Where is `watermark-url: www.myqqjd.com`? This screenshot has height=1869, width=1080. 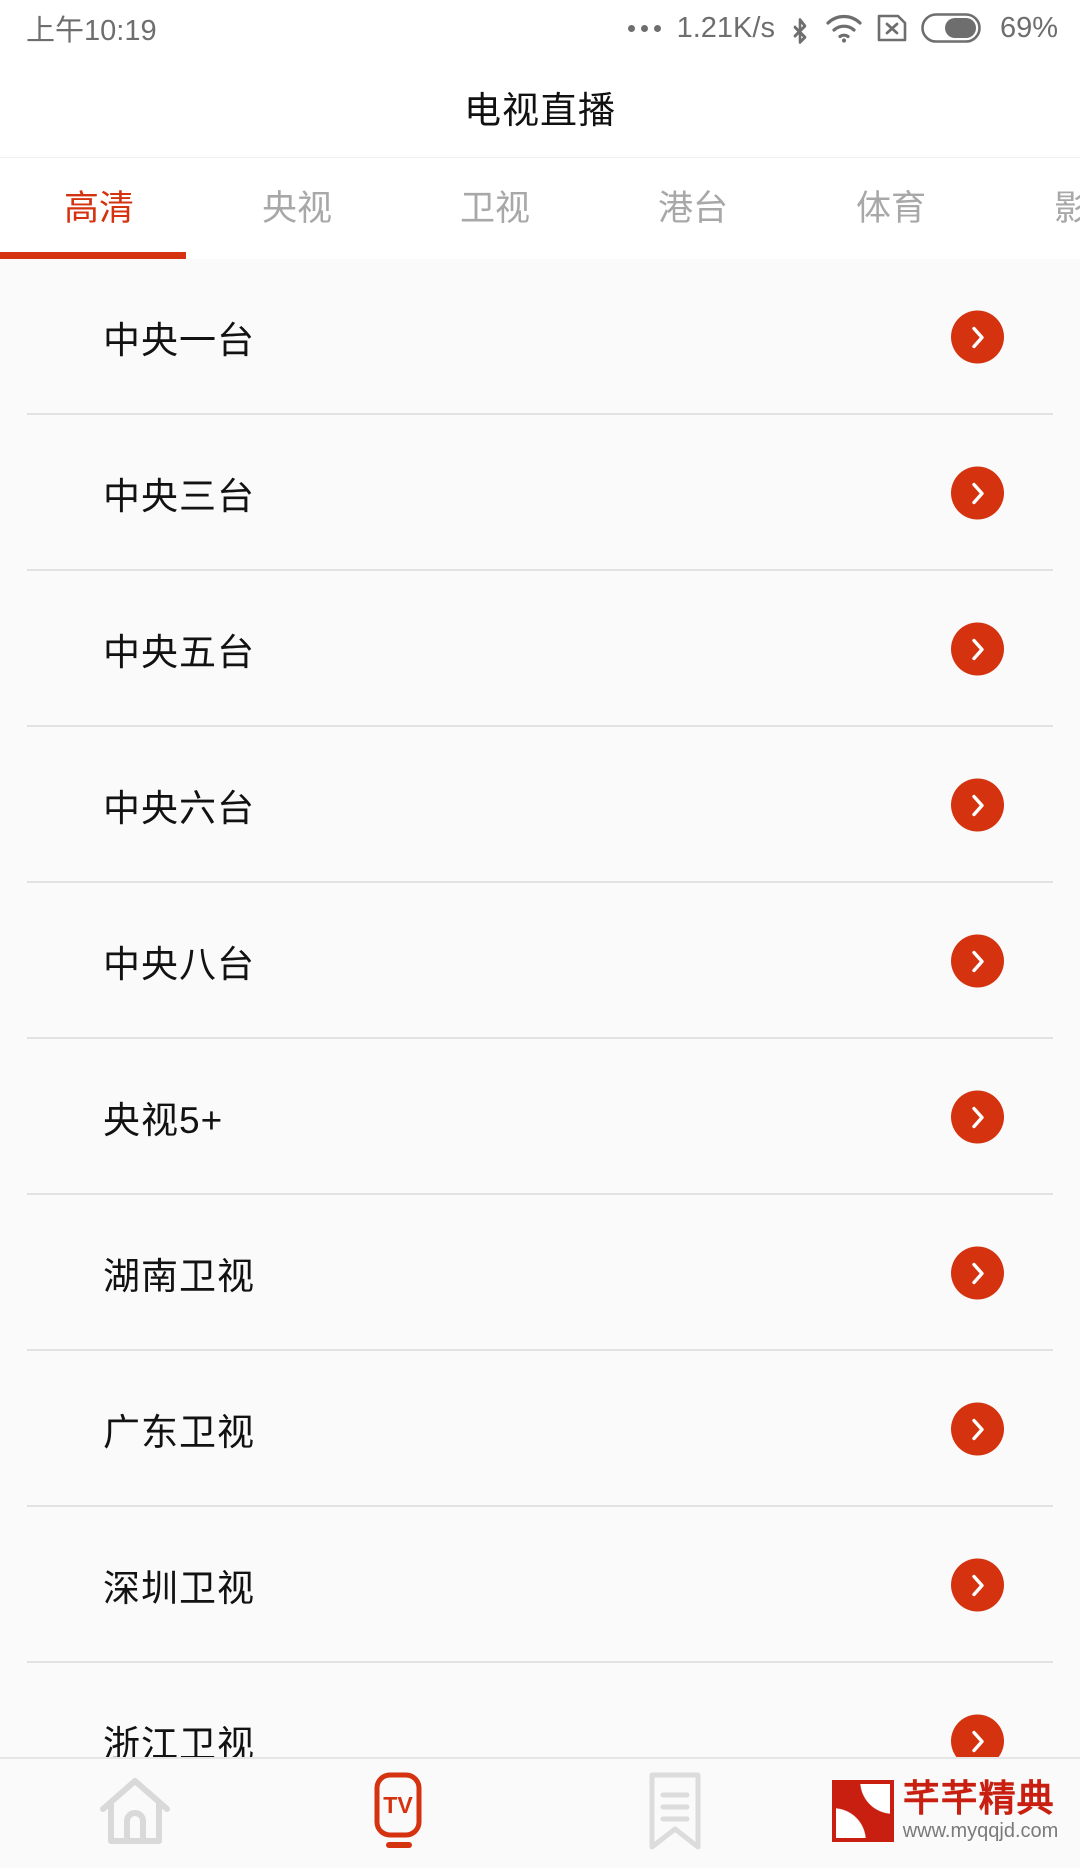 watermark-url: www.myqqjd.com is located at coordinates (981, 1831).